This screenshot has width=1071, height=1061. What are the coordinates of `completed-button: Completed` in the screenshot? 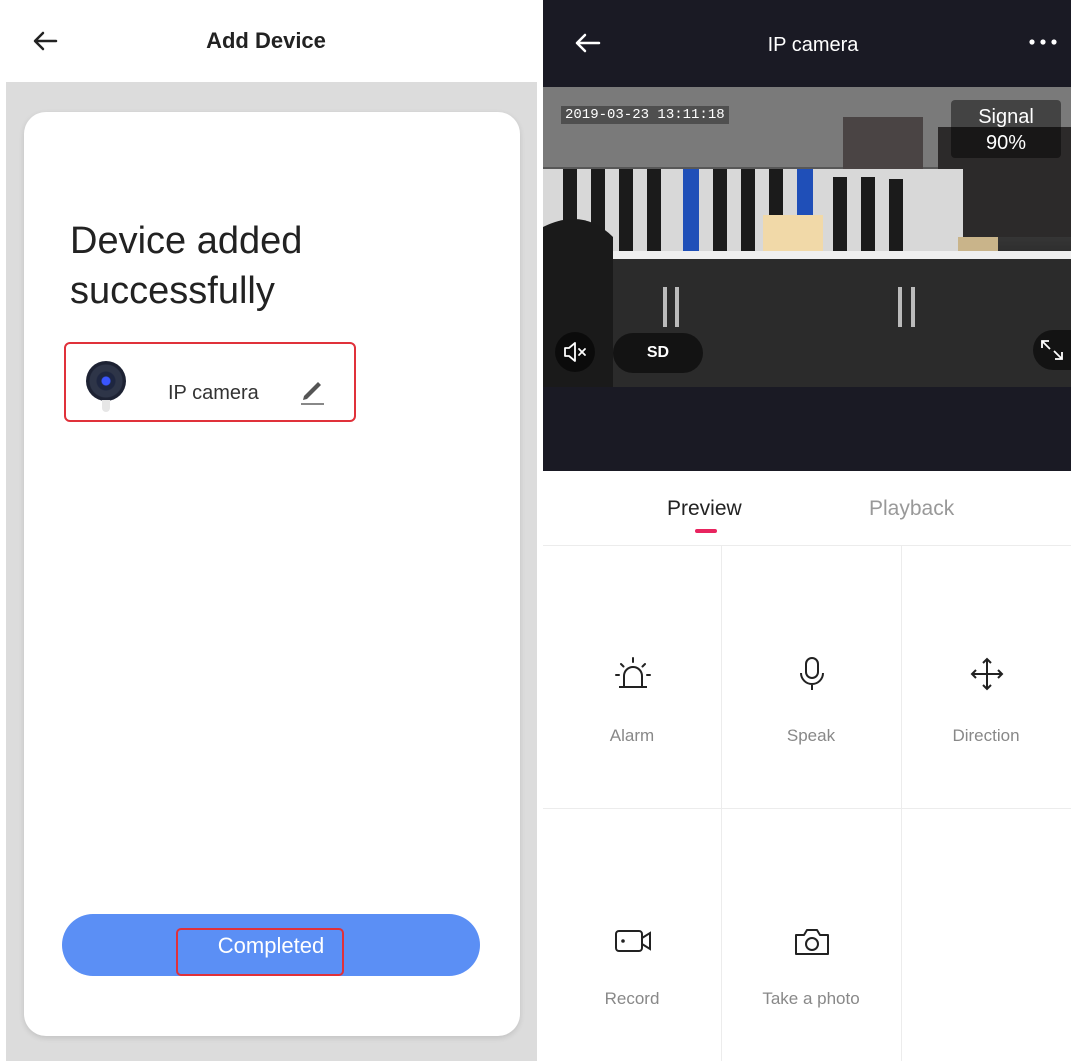 It's located at (271, 945).